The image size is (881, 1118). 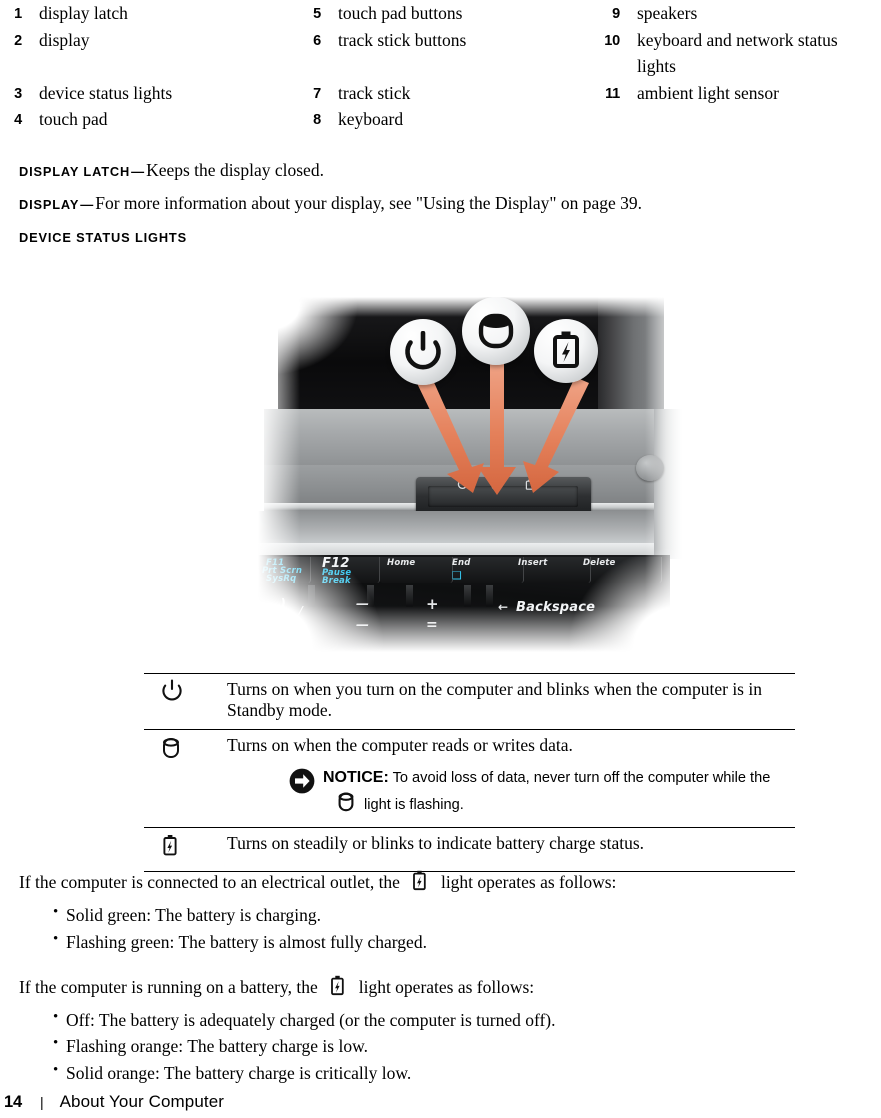 What do you see at coordinates (616, 14) in the screenshot?
I see `legend-number: 9` at bounding box center [616, 14].